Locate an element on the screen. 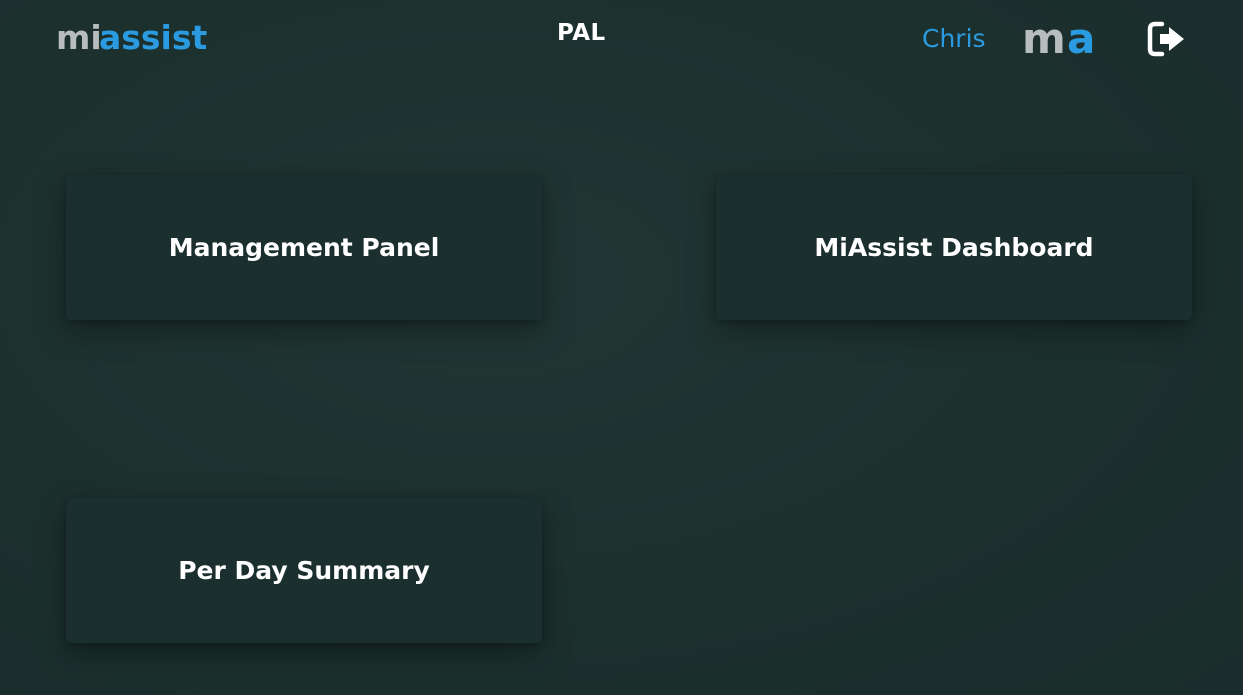 The image size is (1243, 695). logo-text-mi: mi is located at coordinates (79, 37).